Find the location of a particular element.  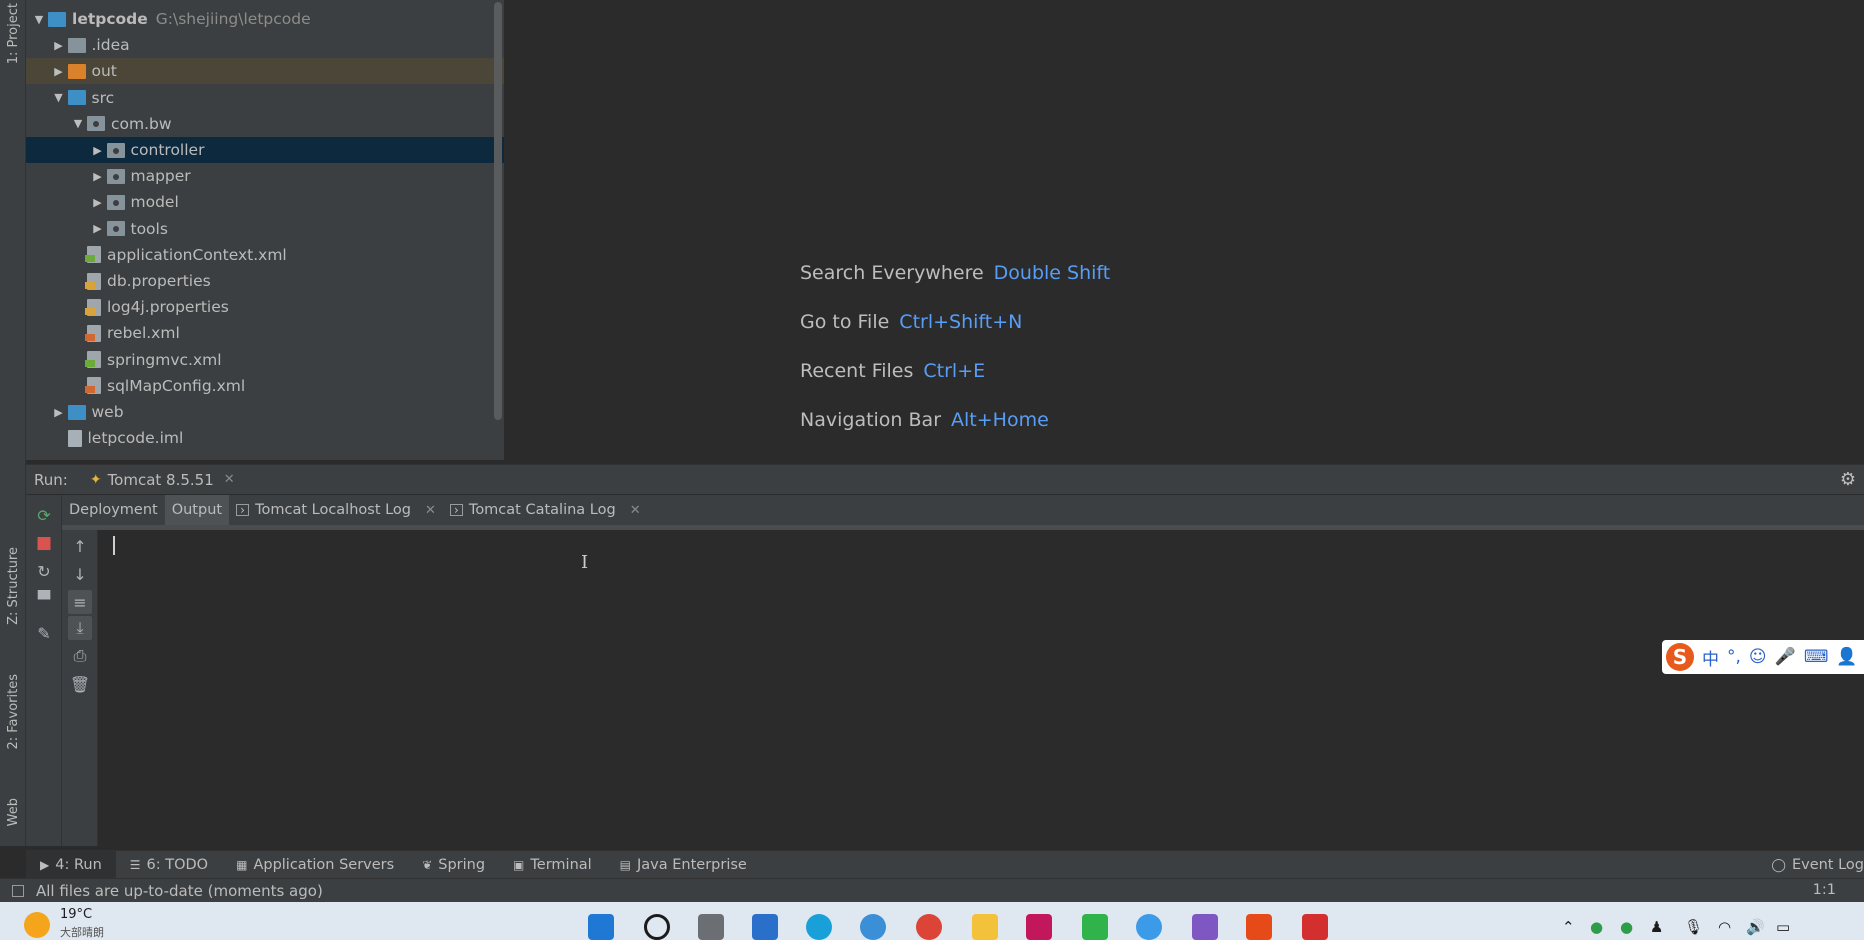

tab-tomcat-catalina-log: › Tomcat Catalina Log ✕ is located at coordinates (545, 510).